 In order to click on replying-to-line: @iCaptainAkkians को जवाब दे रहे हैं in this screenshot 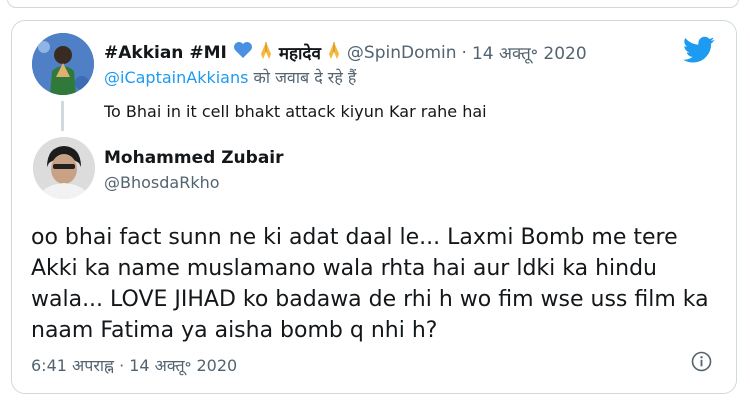, I will do `click(230, 77)`.